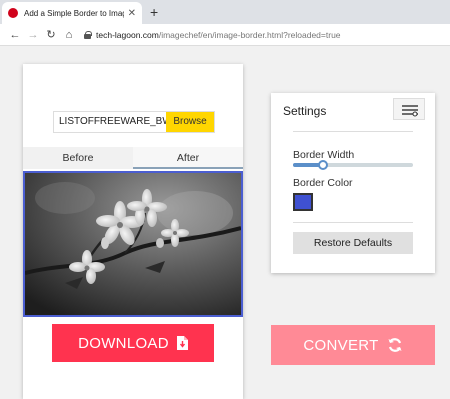 The image size is (450, 399). Describe the element at coordinates (353, 165) in the screenshot. I see `border-width-slider` at that location.